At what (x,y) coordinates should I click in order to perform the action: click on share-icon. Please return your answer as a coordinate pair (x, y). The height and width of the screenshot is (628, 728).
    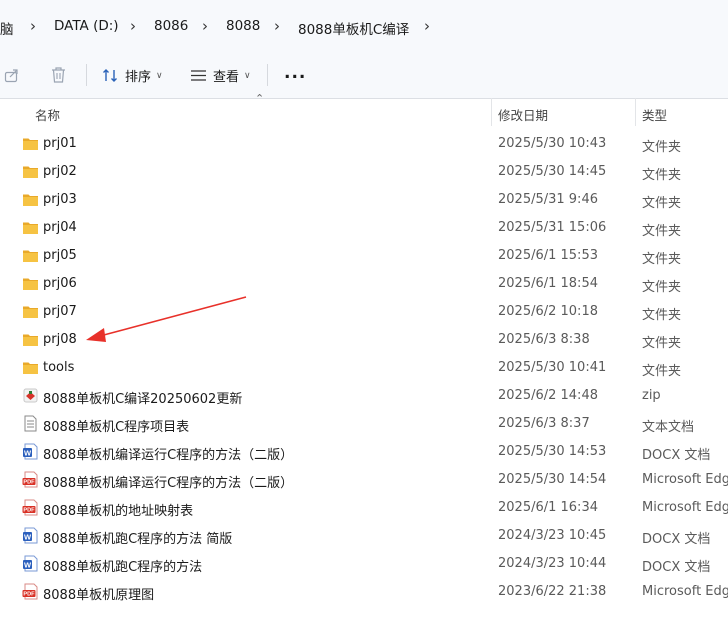
    Looking at the image, I should click on (11, 76).